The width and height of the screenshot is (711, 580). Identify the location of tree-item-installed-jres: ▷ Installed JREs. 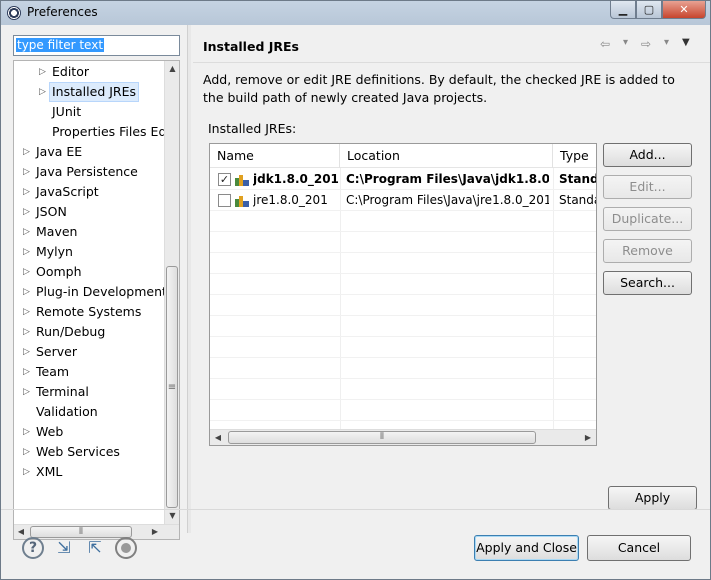
(89, 92).